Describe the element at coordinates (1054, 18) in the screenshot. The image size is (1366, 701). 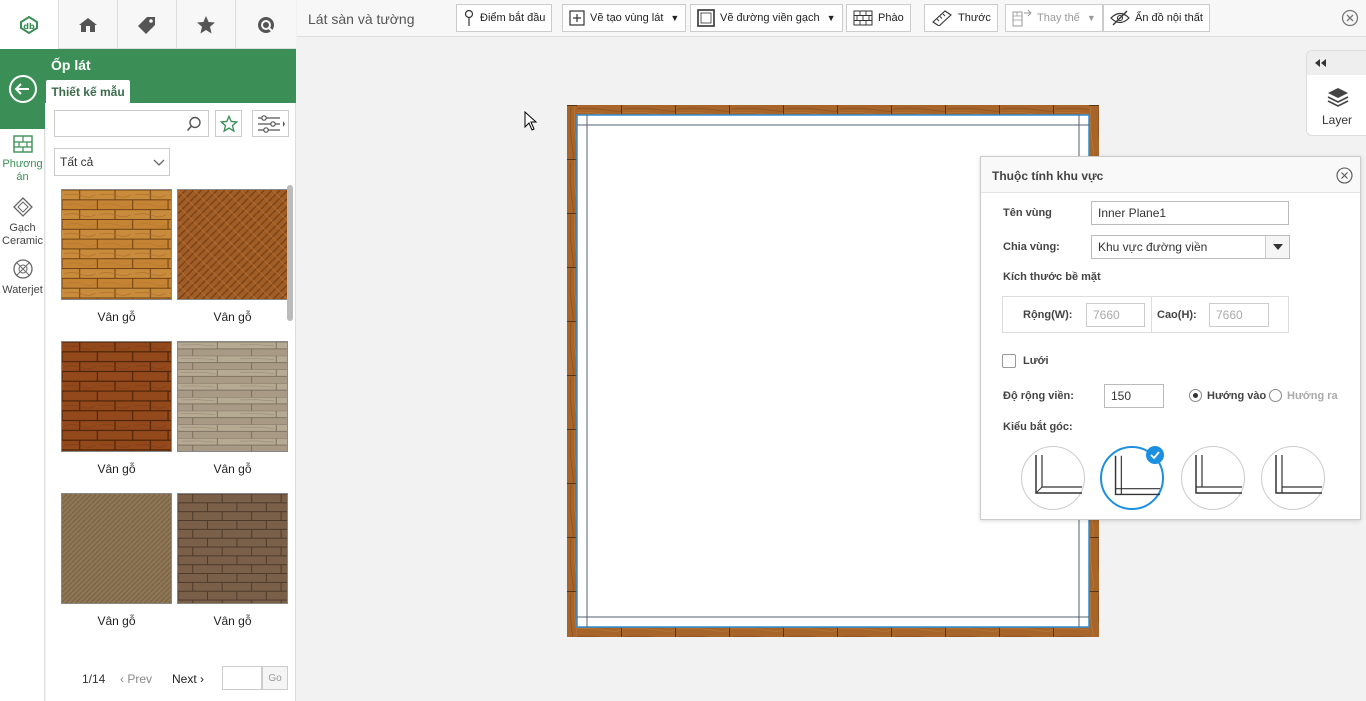
I see `replace-button: Thay thế ▼` at that location.